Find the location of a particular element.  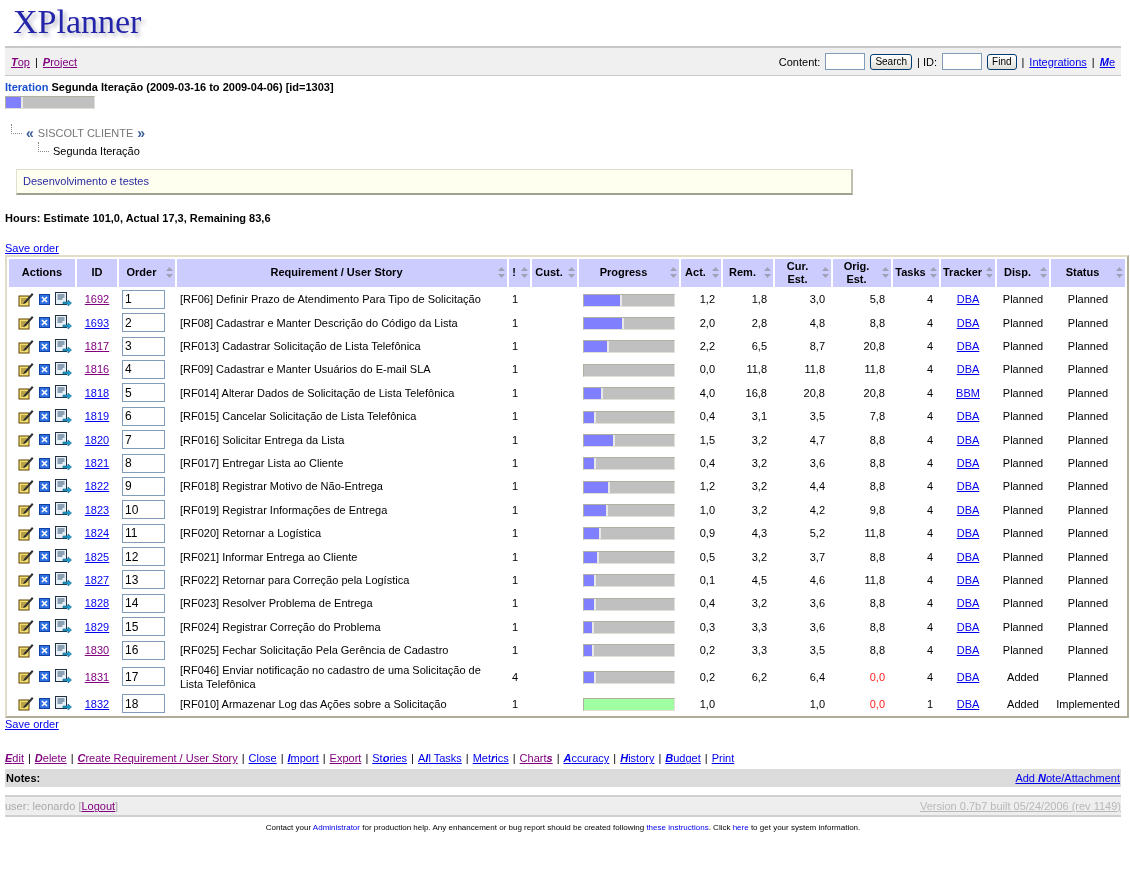

story-id-link: 1819 is located at coordinates (97, 416).